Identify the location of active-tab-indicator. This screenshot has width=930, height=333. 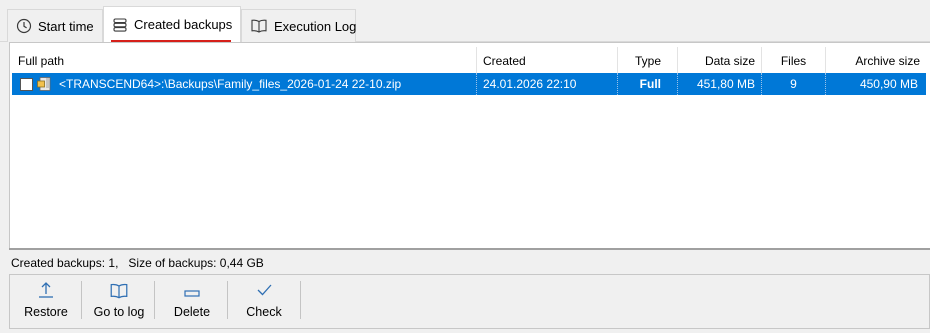
(171, 41).